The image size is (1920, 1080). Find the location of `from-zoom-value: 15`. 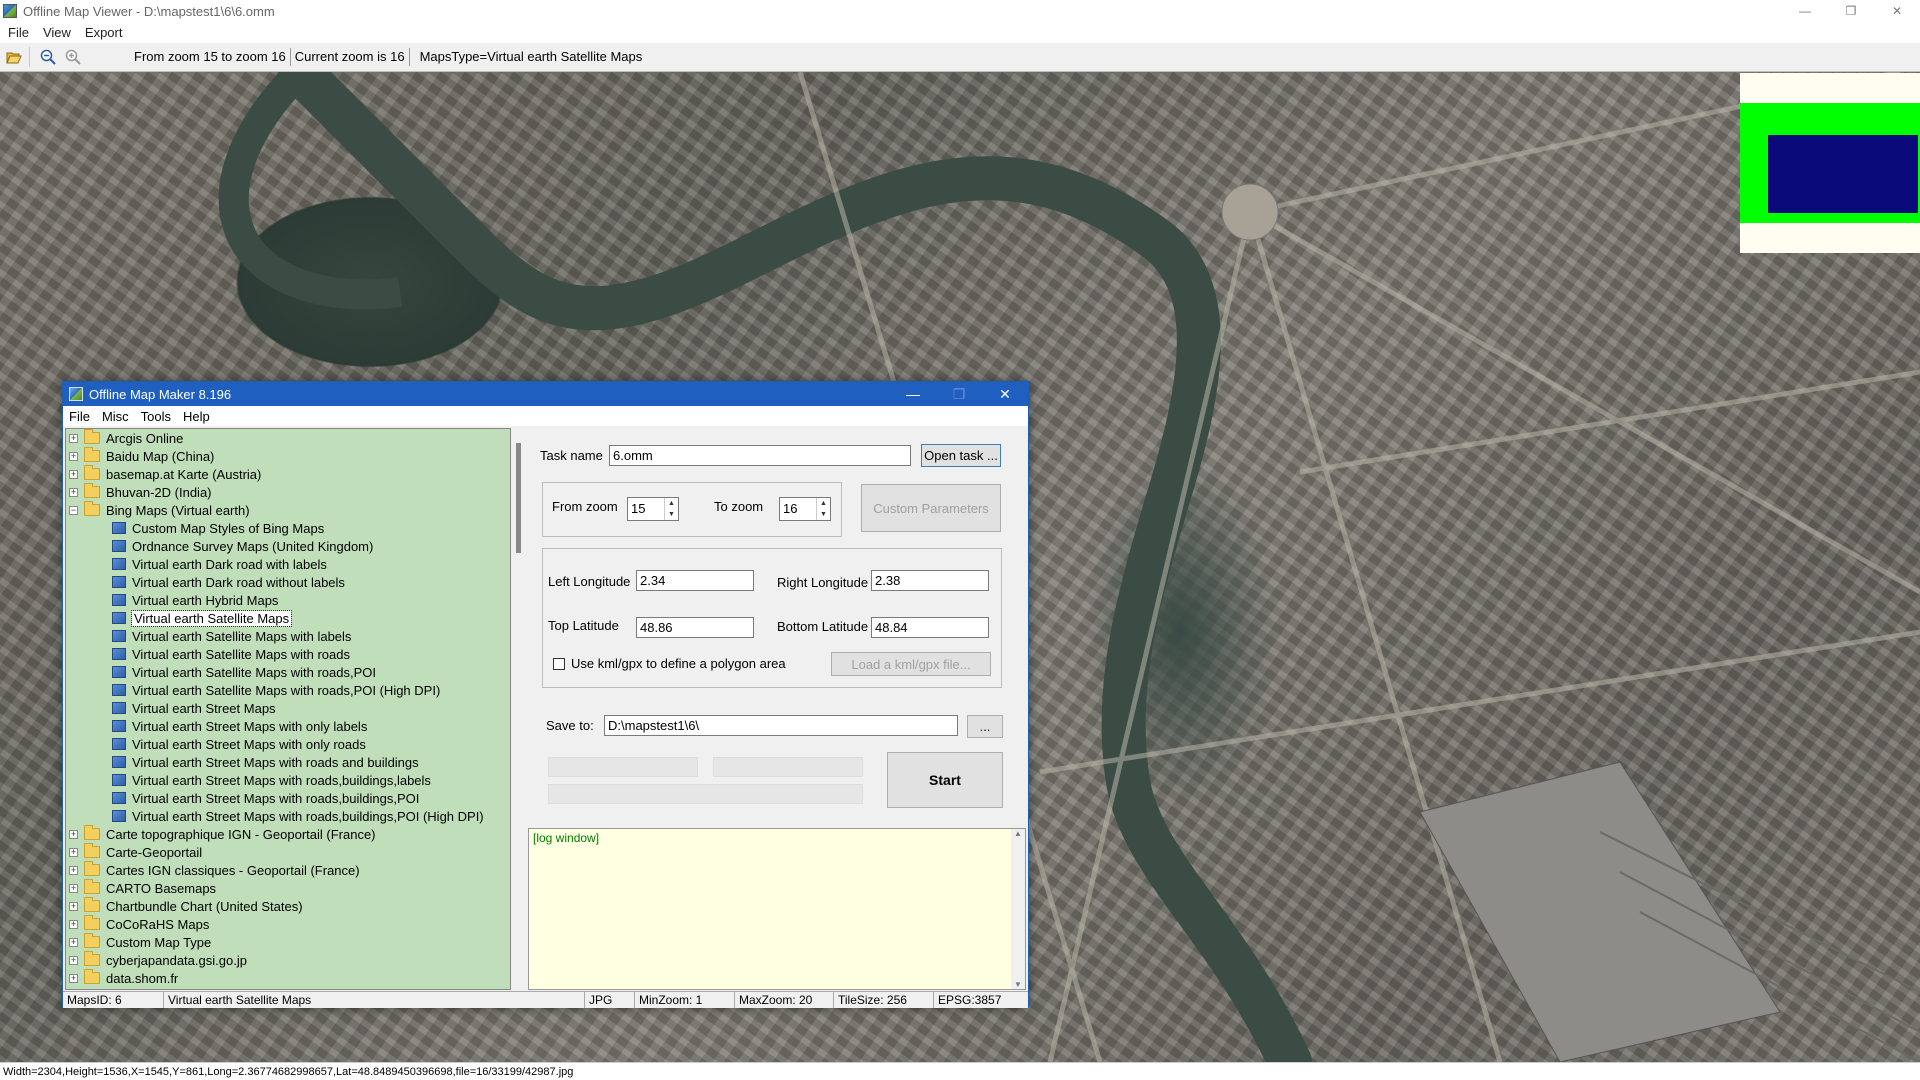

from-zoom-value: 15 is located at coordinates (638, 508).